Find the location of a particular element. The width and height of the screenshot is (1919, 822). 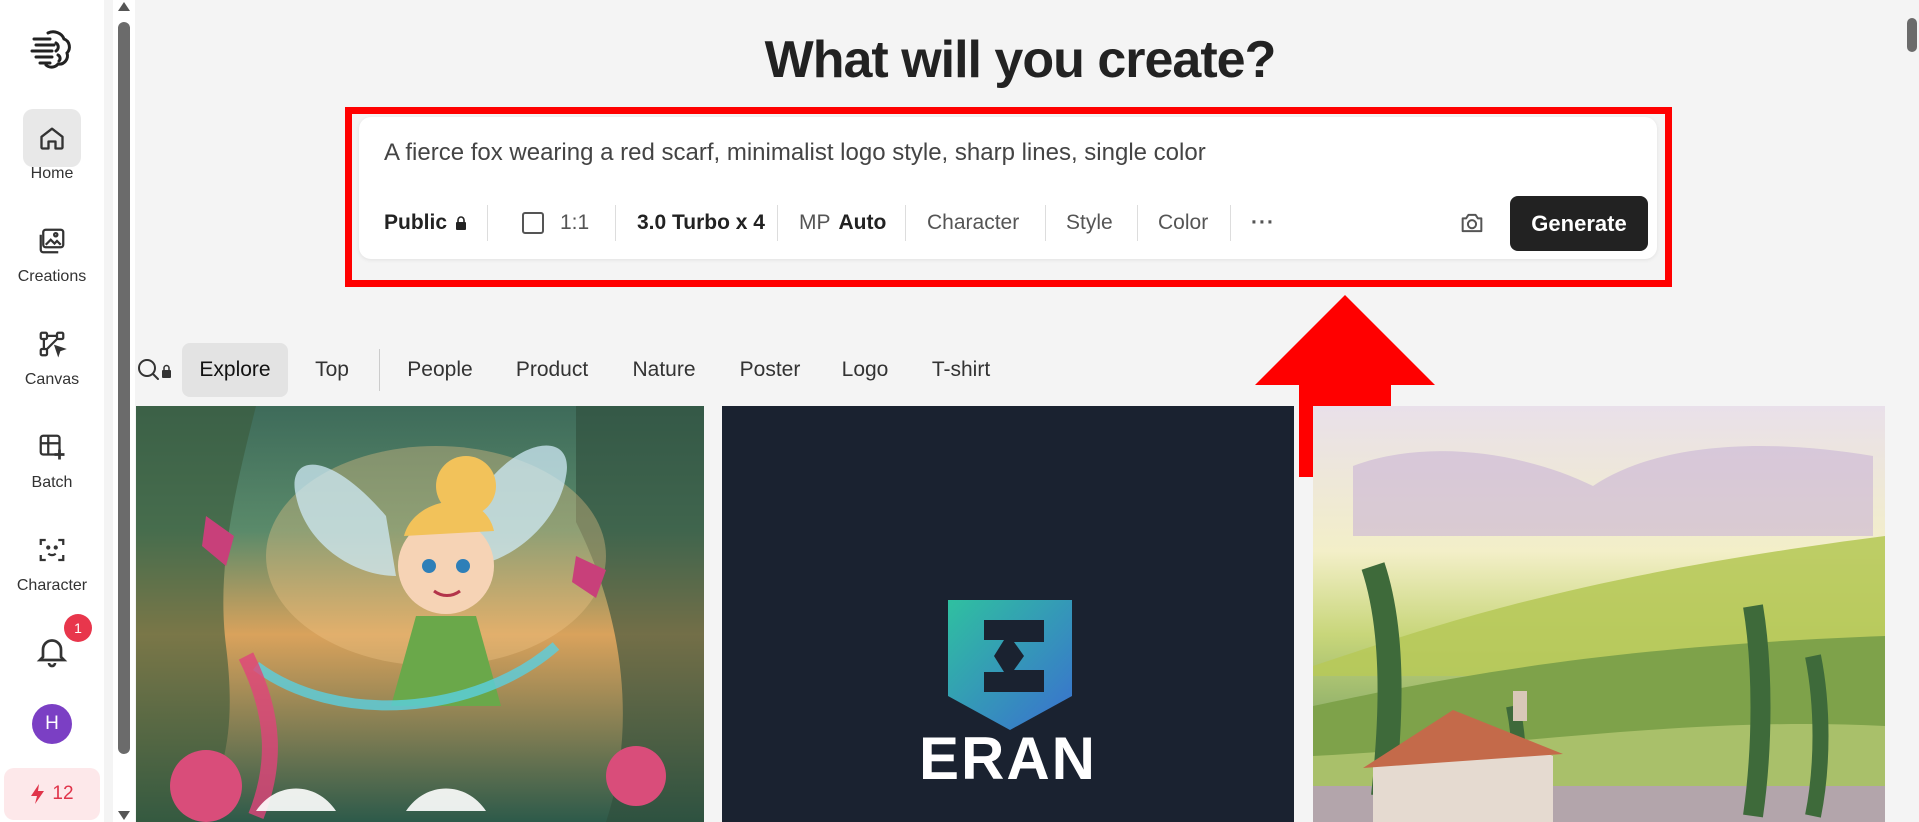

character-icon is located at coordinates (52, 550).